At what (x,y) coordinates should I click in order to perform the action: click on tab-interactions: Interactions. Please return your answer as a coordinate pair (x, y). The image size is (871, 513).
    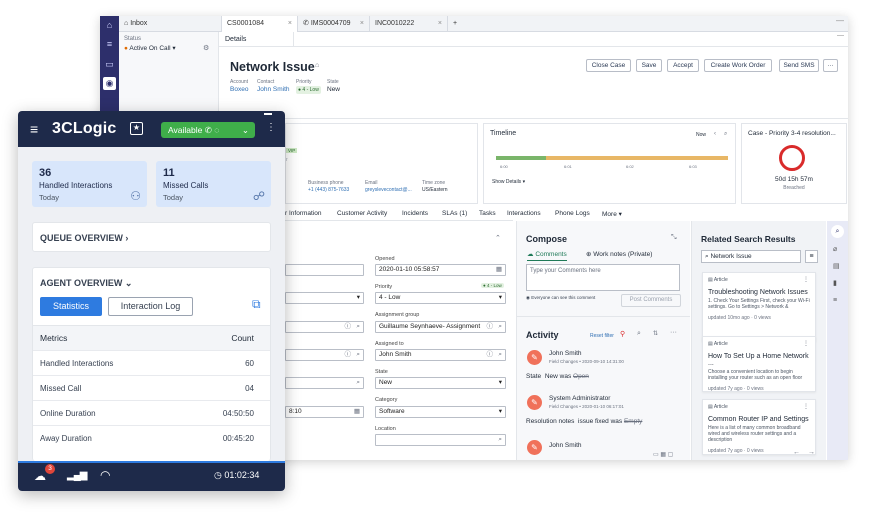
    Looking at the image, I should click on (524, 213).